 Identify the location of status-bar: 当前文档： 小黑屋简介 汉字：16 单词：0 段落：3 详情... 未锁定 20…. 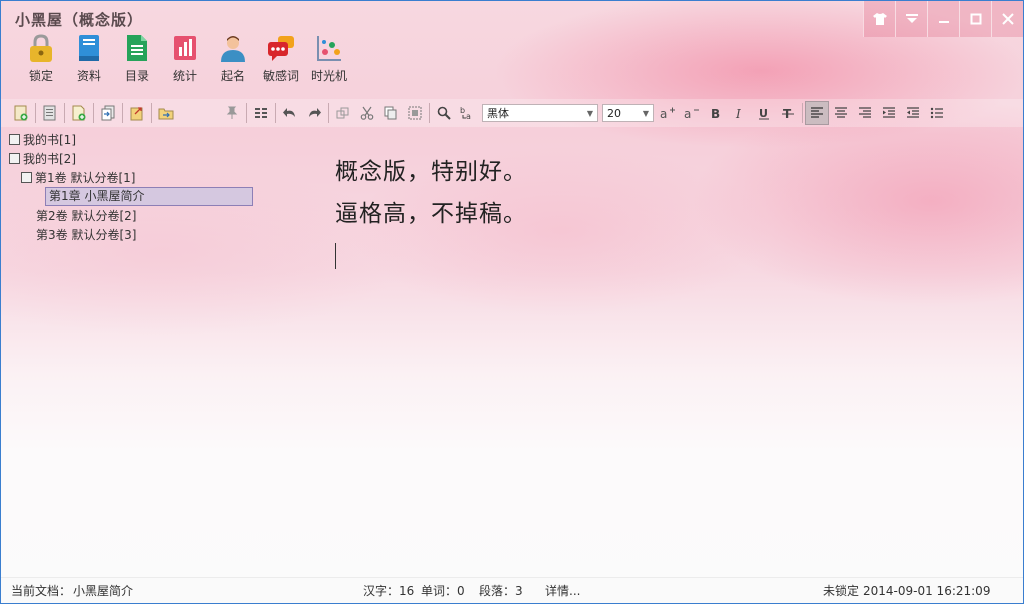
(512, 590).